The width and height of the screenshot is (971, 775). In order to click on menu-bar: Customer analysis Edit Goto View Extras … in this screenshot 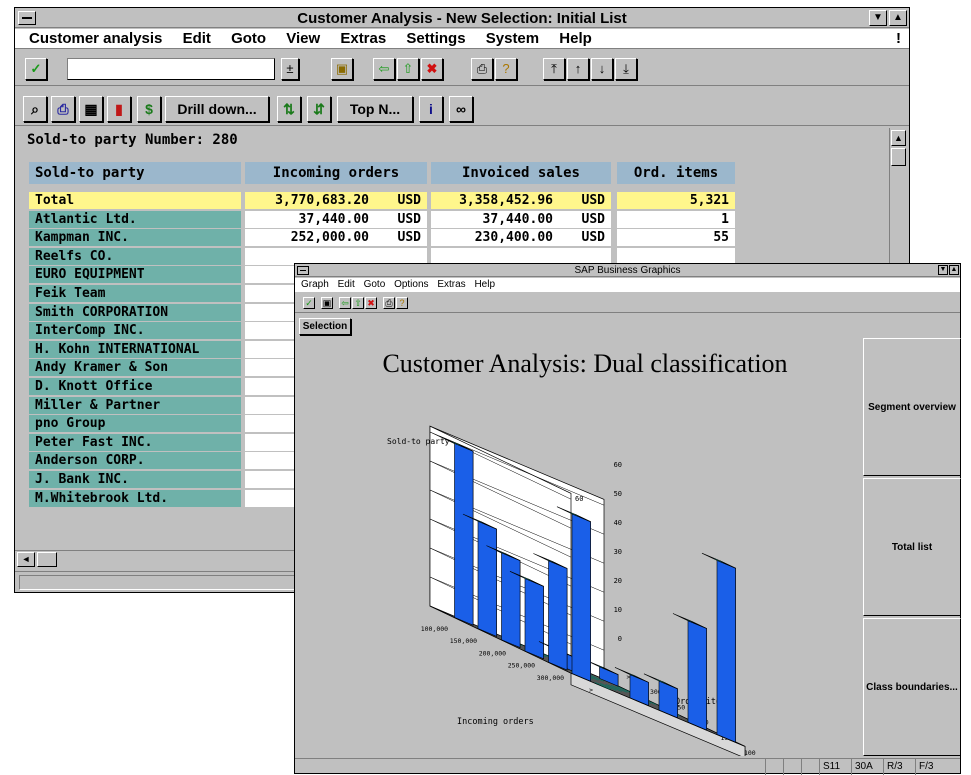, I will do `click(462, 39)`.